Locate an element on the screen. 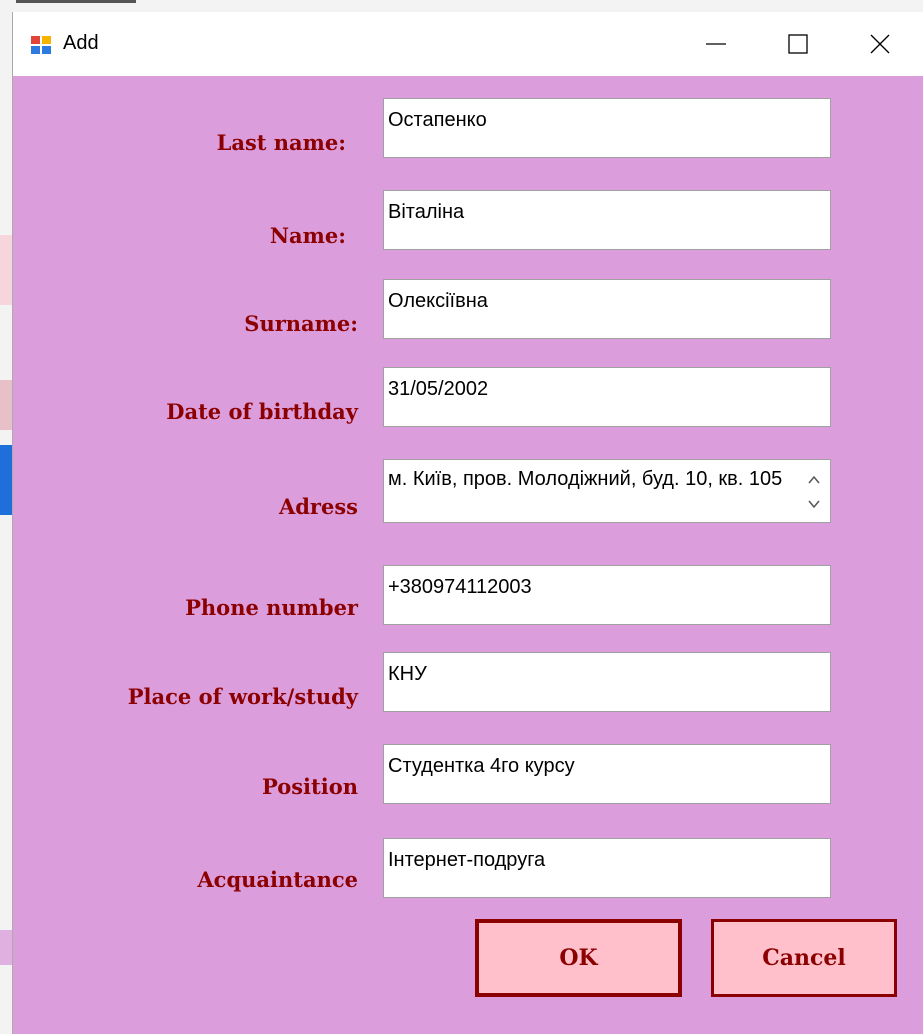 This screenshot has width=923, height=1034. background-app-strip is located at coordinates (6, 517).